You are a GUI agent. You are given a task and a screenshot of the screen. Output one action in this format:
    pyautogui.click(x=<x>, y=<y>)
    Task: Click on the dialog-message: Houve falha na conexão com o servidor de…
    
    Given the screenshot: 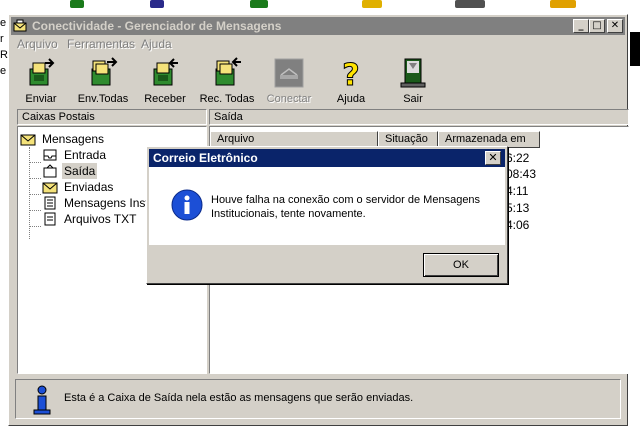 What is the action you would take?
    pyautogui.click(x=346, y=207)
    